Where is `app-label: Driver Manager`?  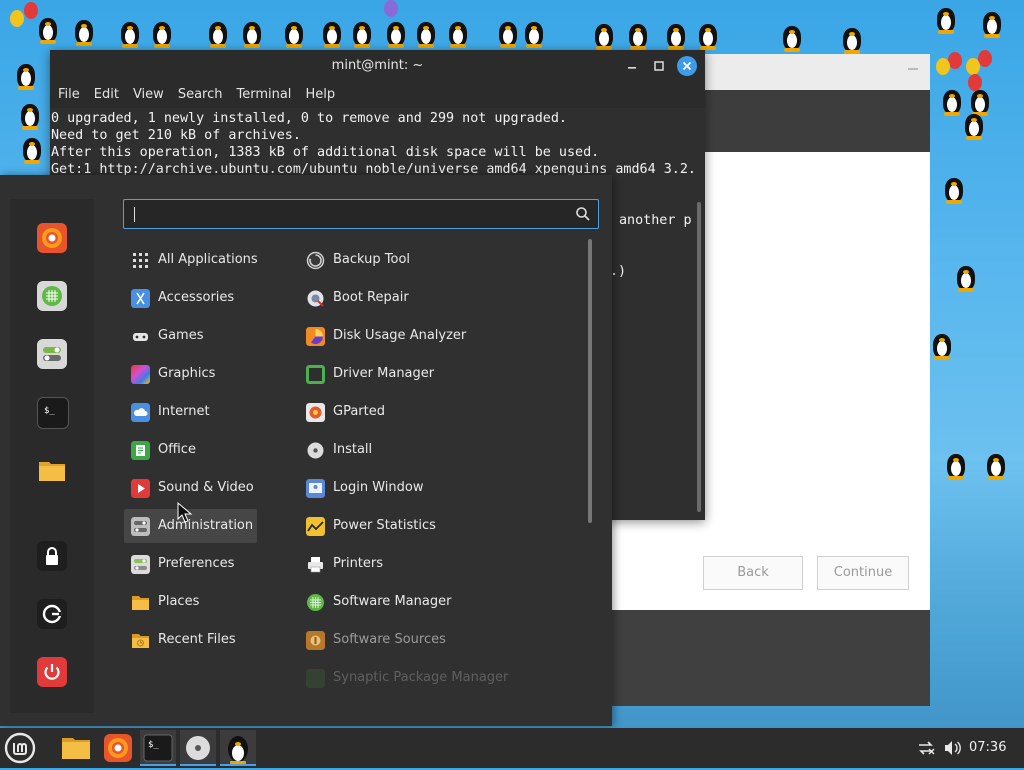 app-label: Driver Manager is located at coordinates (384, 373).